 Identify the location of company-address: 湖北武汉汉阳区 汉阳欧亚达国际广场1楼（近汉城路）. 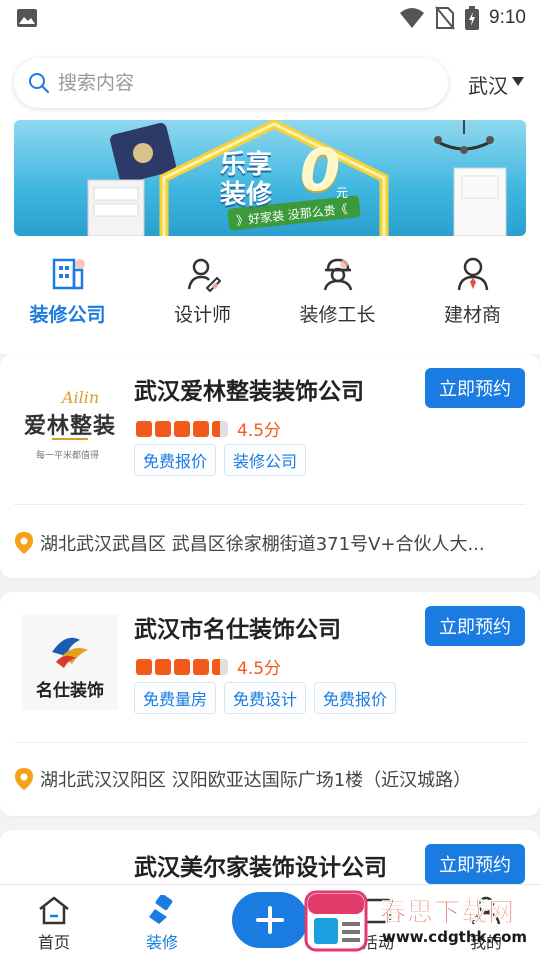
(270, 779).